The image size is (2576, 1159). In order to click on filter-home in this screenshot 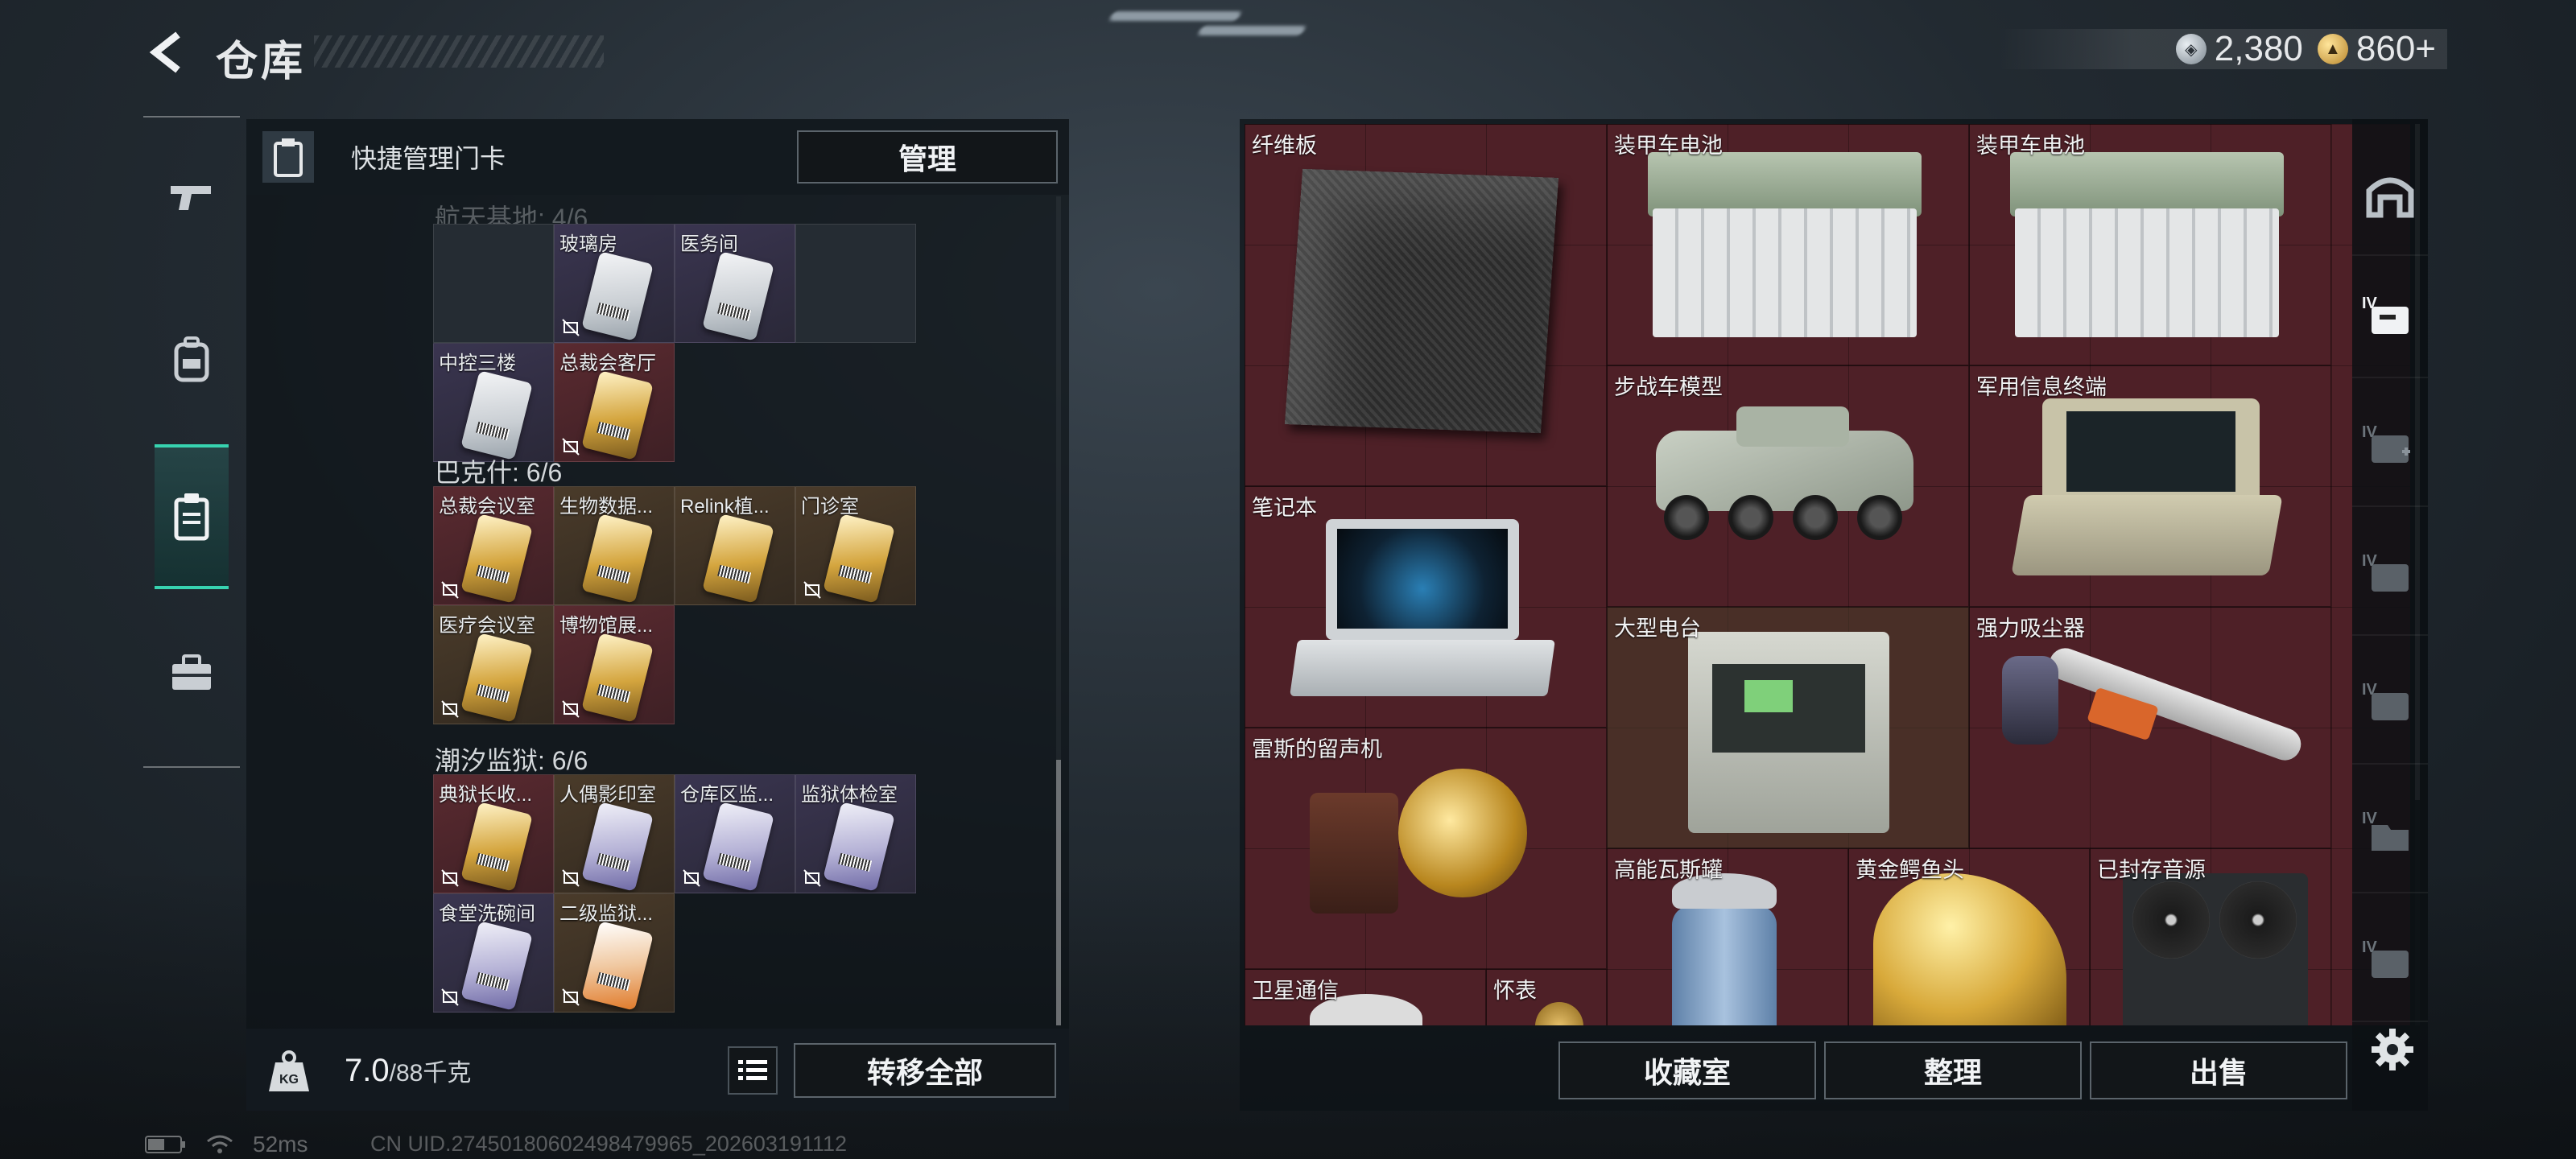, I will do `click(2390, 195)`.